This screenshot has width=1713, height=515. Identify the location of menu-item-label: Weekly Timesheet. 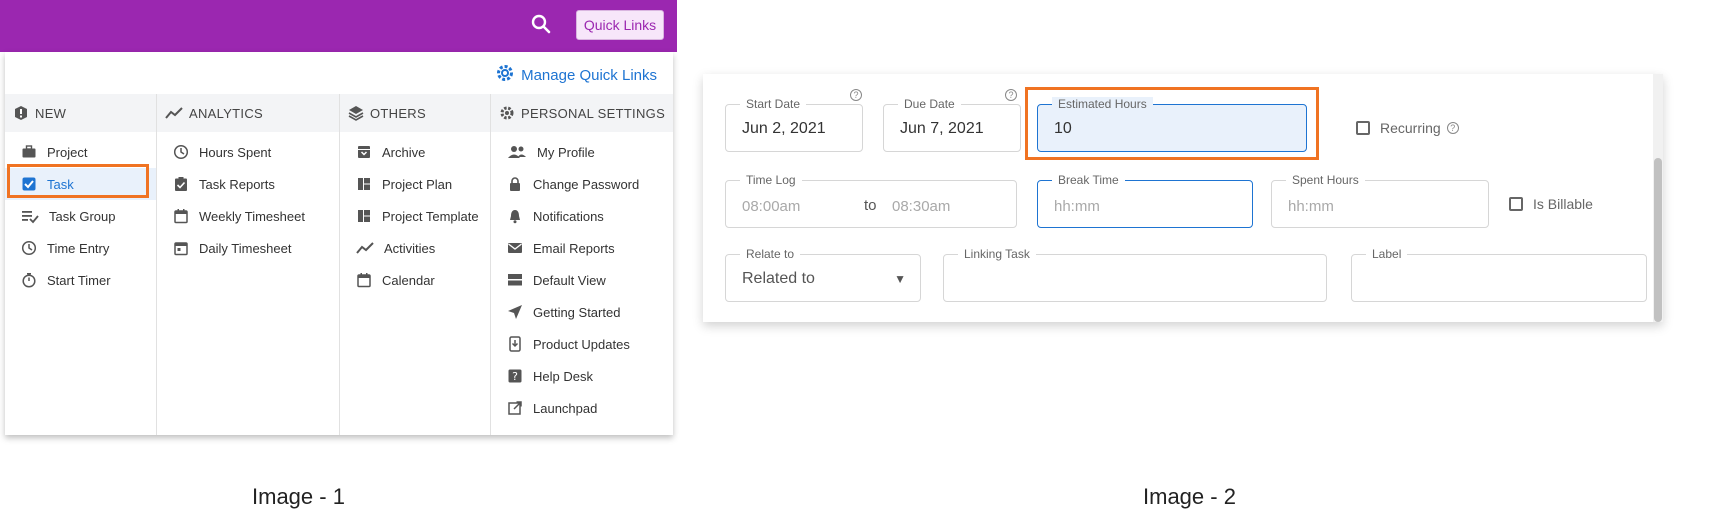
(252, 216).